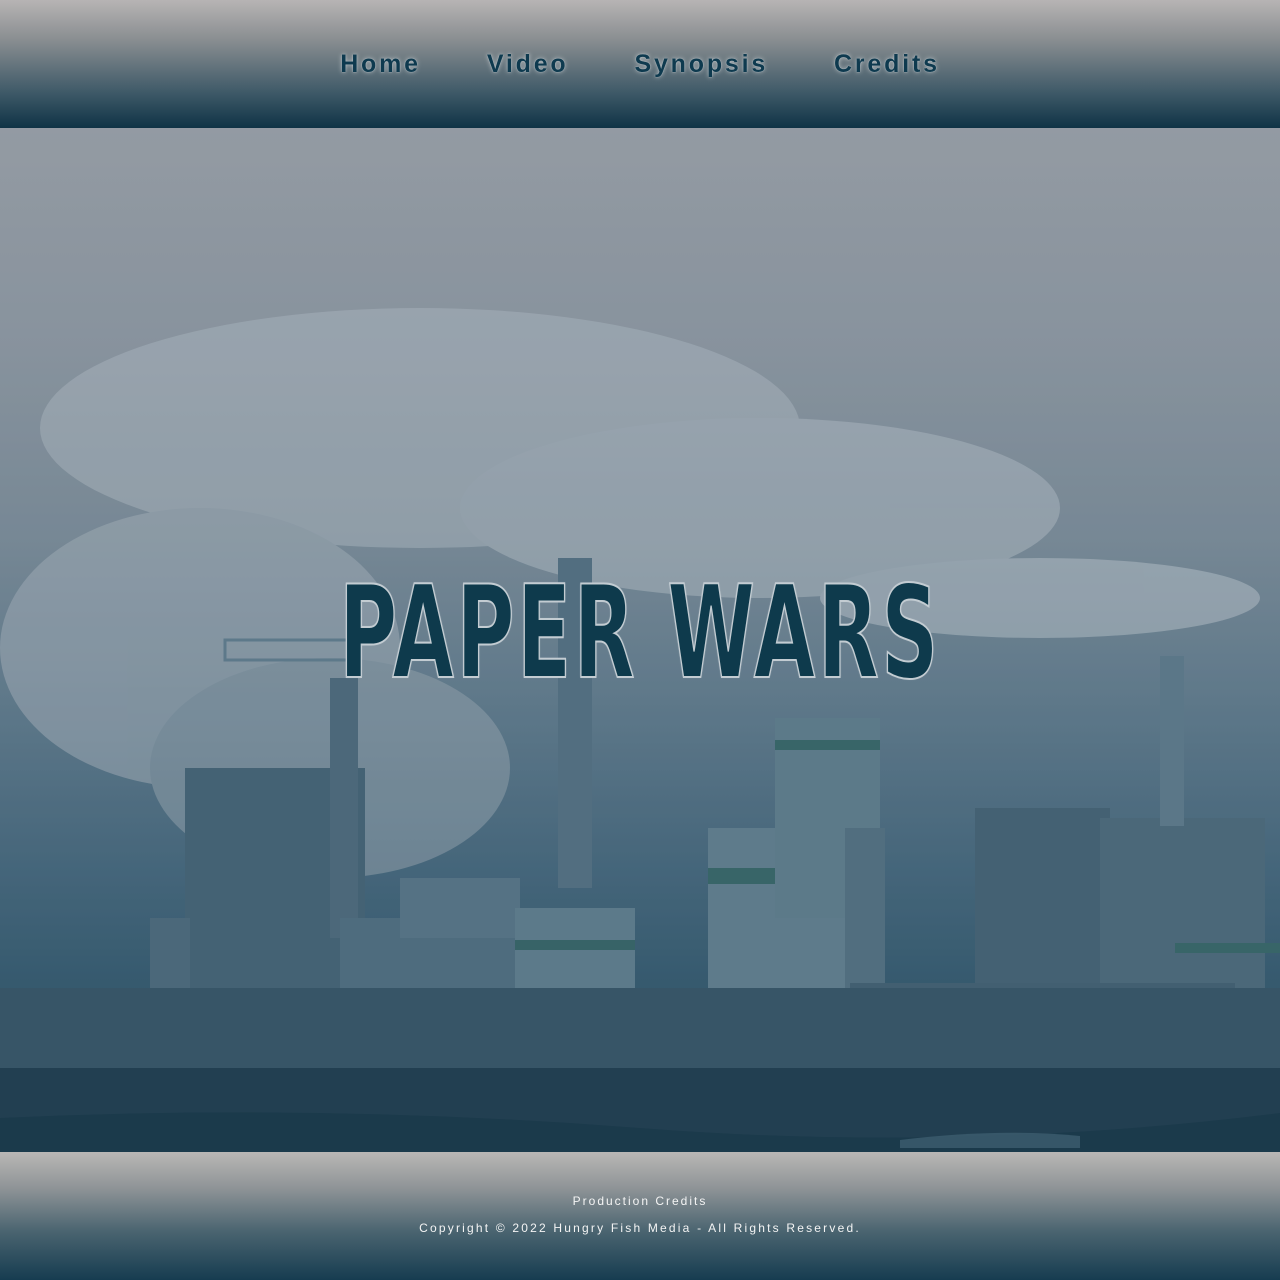  What do you see at coordinates (528, 64) in the screenshot?
I see `nav-video: Video` at bounding box center [528, 64].